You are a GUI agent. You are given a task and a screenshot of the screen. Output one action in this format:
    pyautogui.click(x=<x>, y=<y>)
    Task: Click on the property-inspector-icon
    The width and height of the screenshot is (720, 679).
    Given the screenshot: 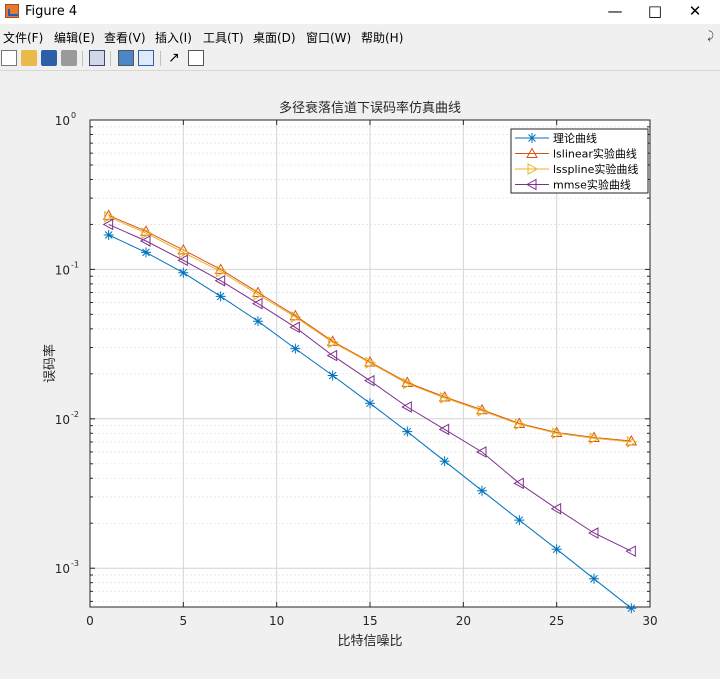 What is the action you would take?
    pyautogui.click(x=196, y=58)
    